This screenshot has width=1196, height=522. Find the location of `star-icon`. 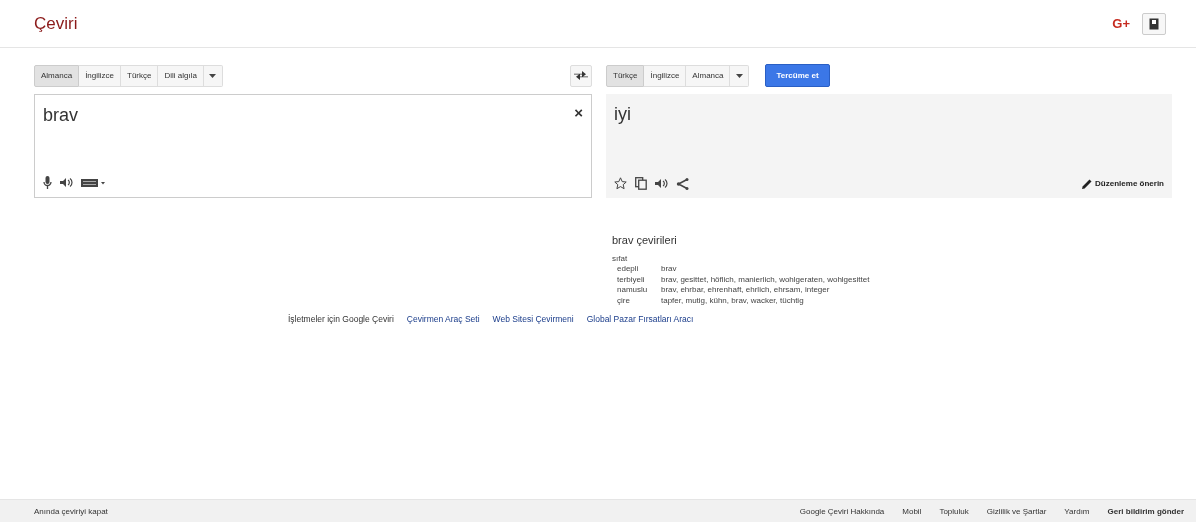

star-icon is located at coordinates (620, 183).